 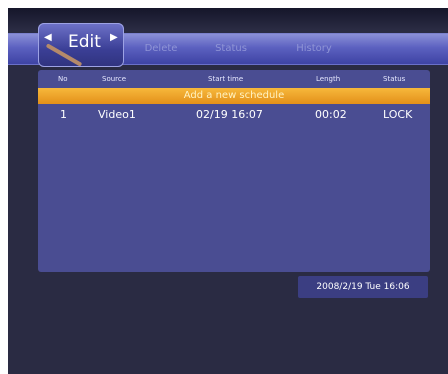 I want to click on arrow-left-icon: ◀, so click(x=48, y=37).